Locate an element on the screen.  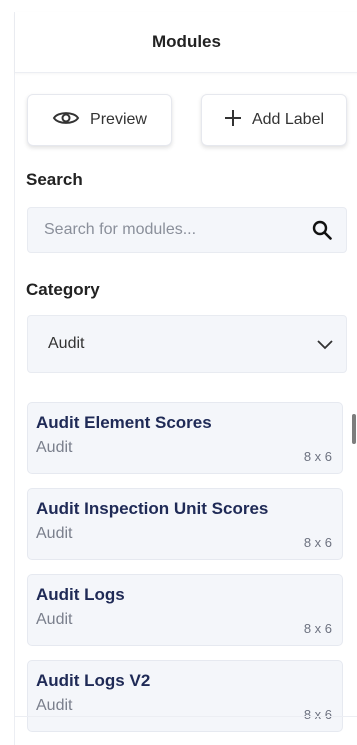
scrollbar-thumb is located at coordinates (354, 429).